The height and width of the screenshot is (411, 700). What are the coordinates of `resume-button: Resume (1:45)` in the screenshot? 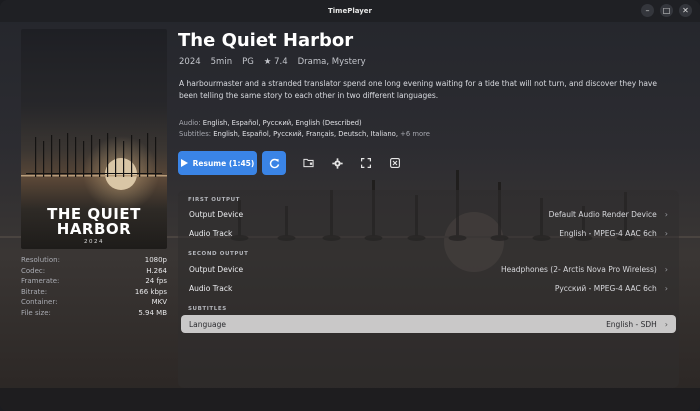 It's located at (217, 163).